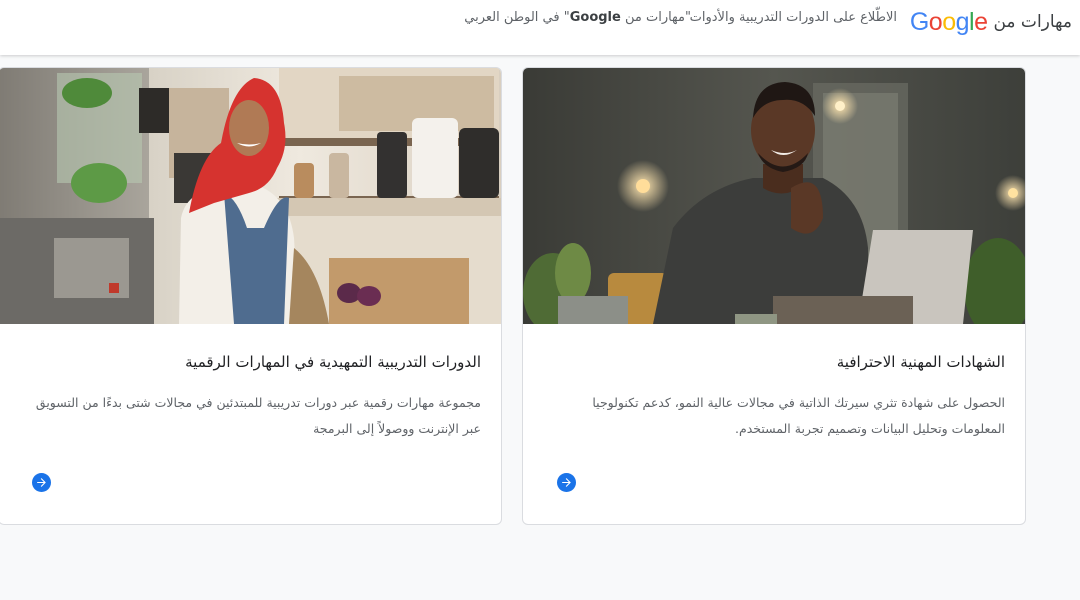  Describe the element at coordinates (517, 17) in the screenshot. I see `nav-link-about-label-end: " في الوطن العربي` at that location.